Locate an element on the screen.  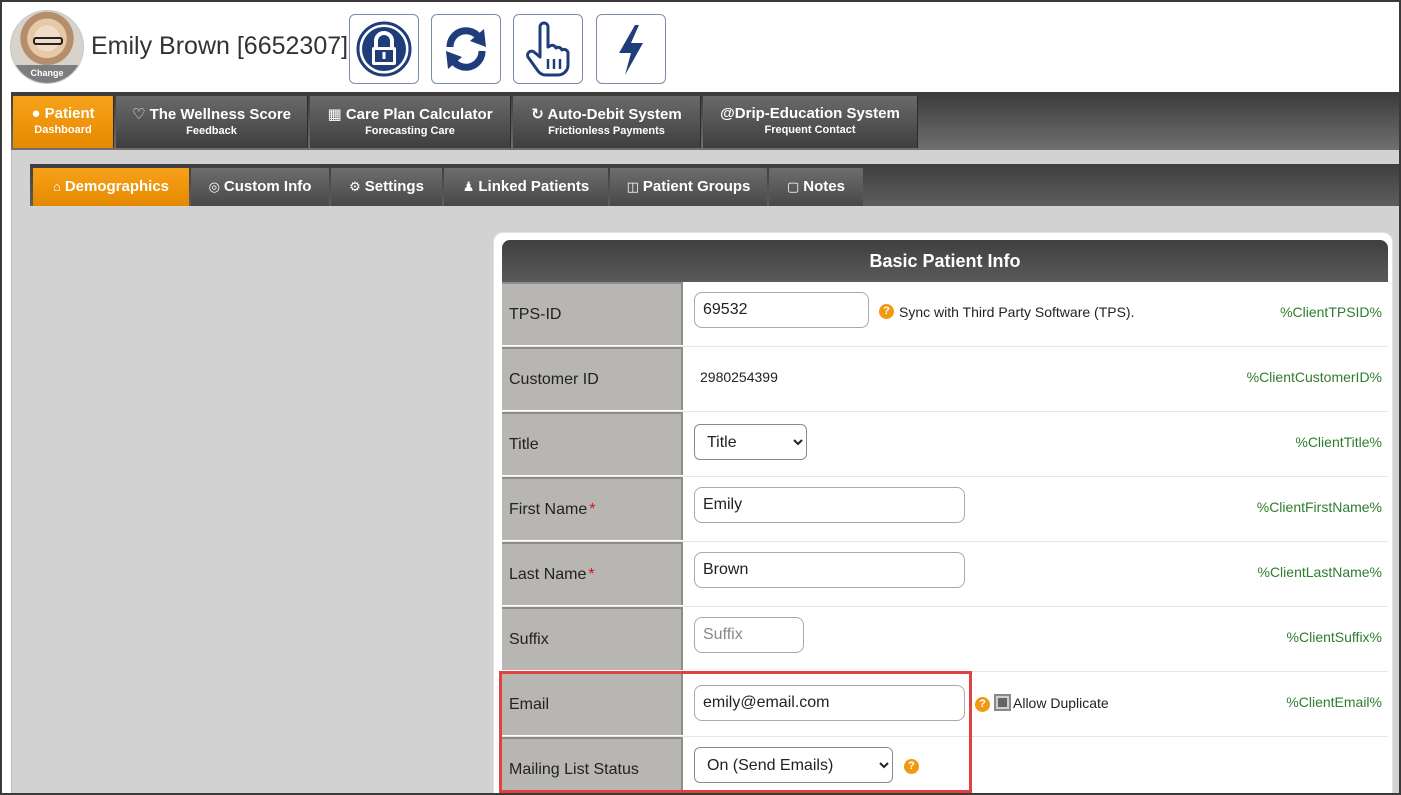
row-first-name: First Name* %ClientFirstName% is located at coordinates (945, 509).